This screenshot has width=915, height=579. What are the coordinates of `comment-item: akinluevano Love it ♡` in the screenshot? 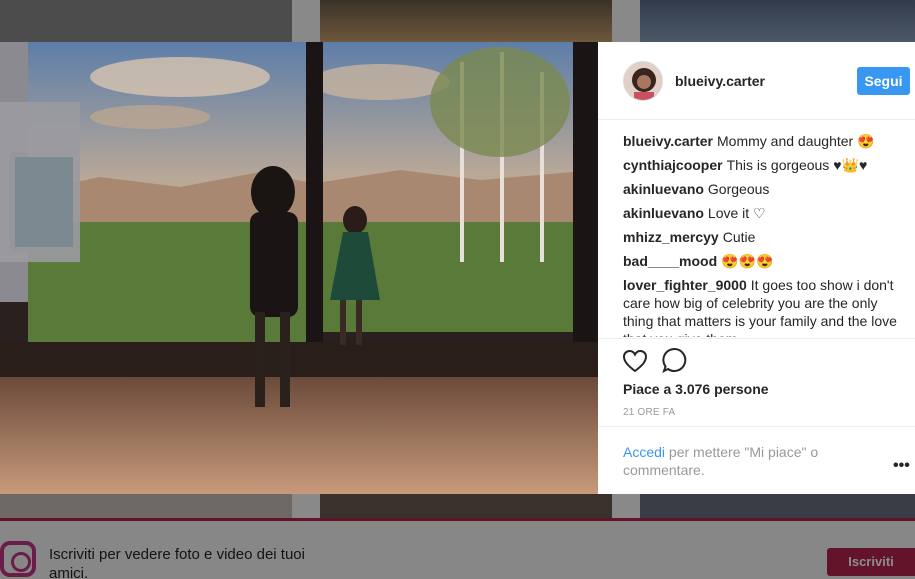 It's located at (764, 213).